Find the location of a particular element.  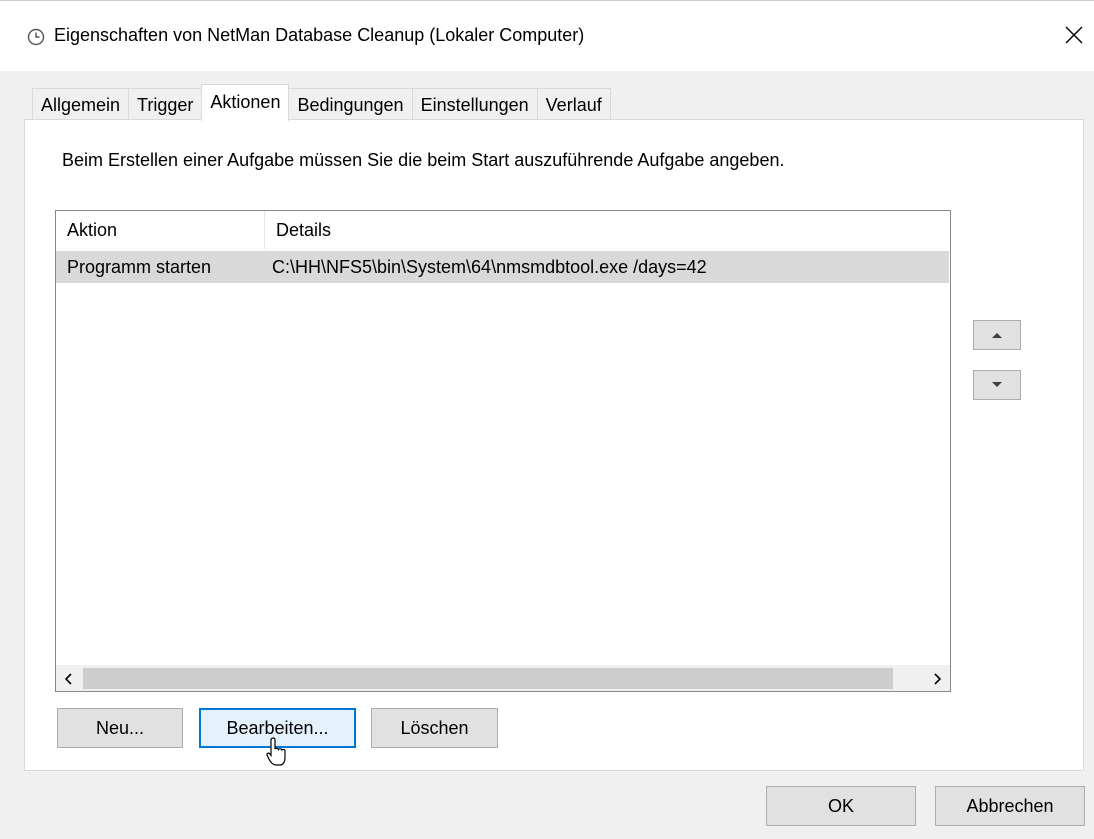

column-header-details: Details is located at coordinates (607, 230).